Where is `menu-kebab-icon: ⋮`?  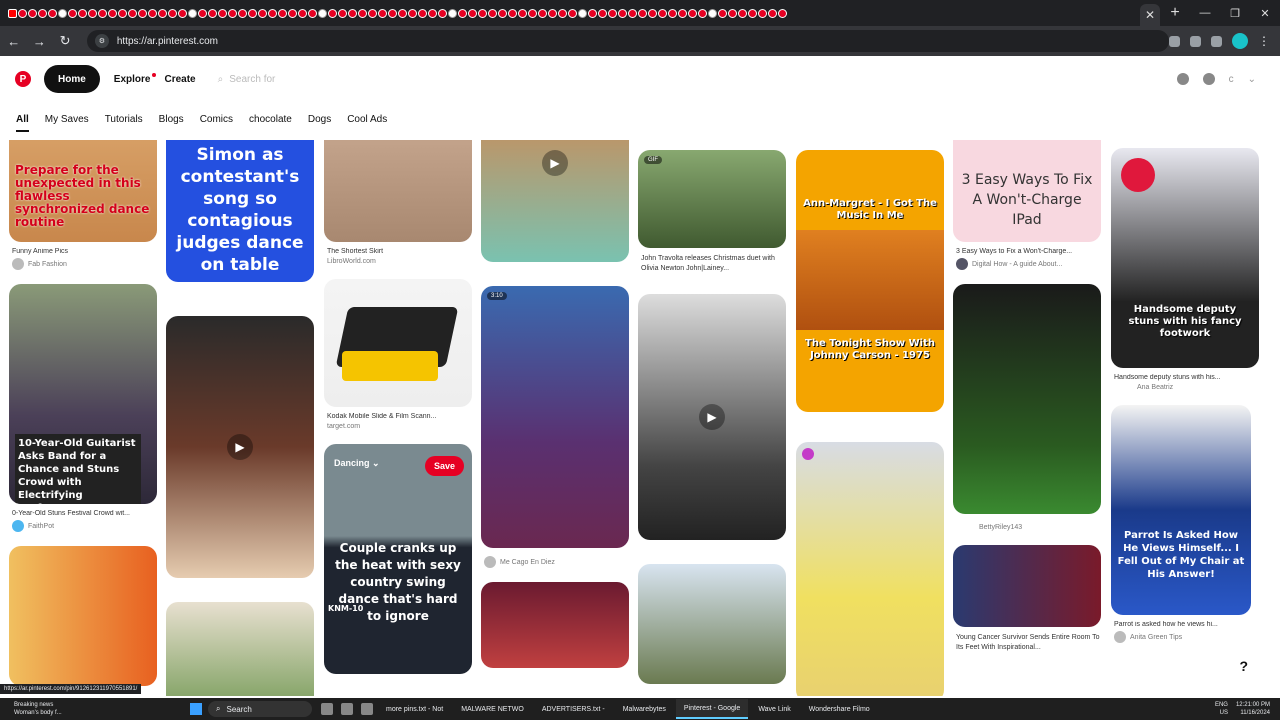 menu-kebab-icon: ⋮ is located at coordinates (1264, 41).